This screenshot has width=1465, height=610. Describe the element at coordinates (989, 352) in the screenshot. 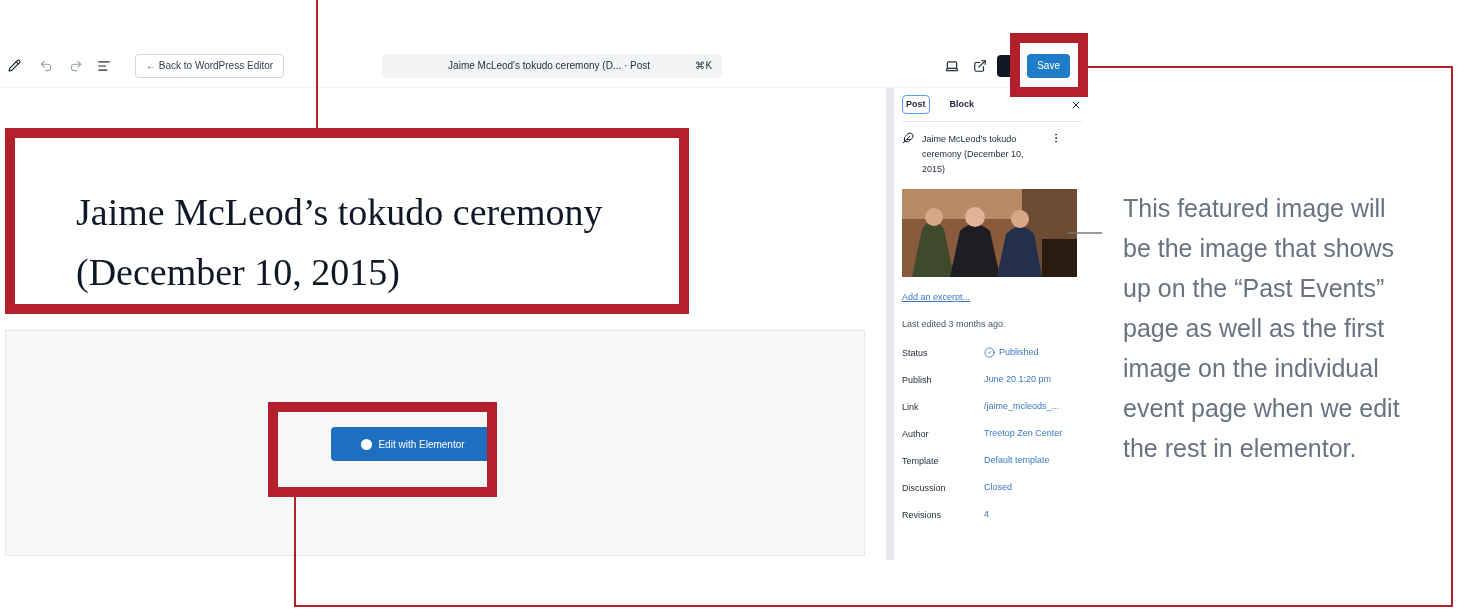

I see `check-icon` at that location.